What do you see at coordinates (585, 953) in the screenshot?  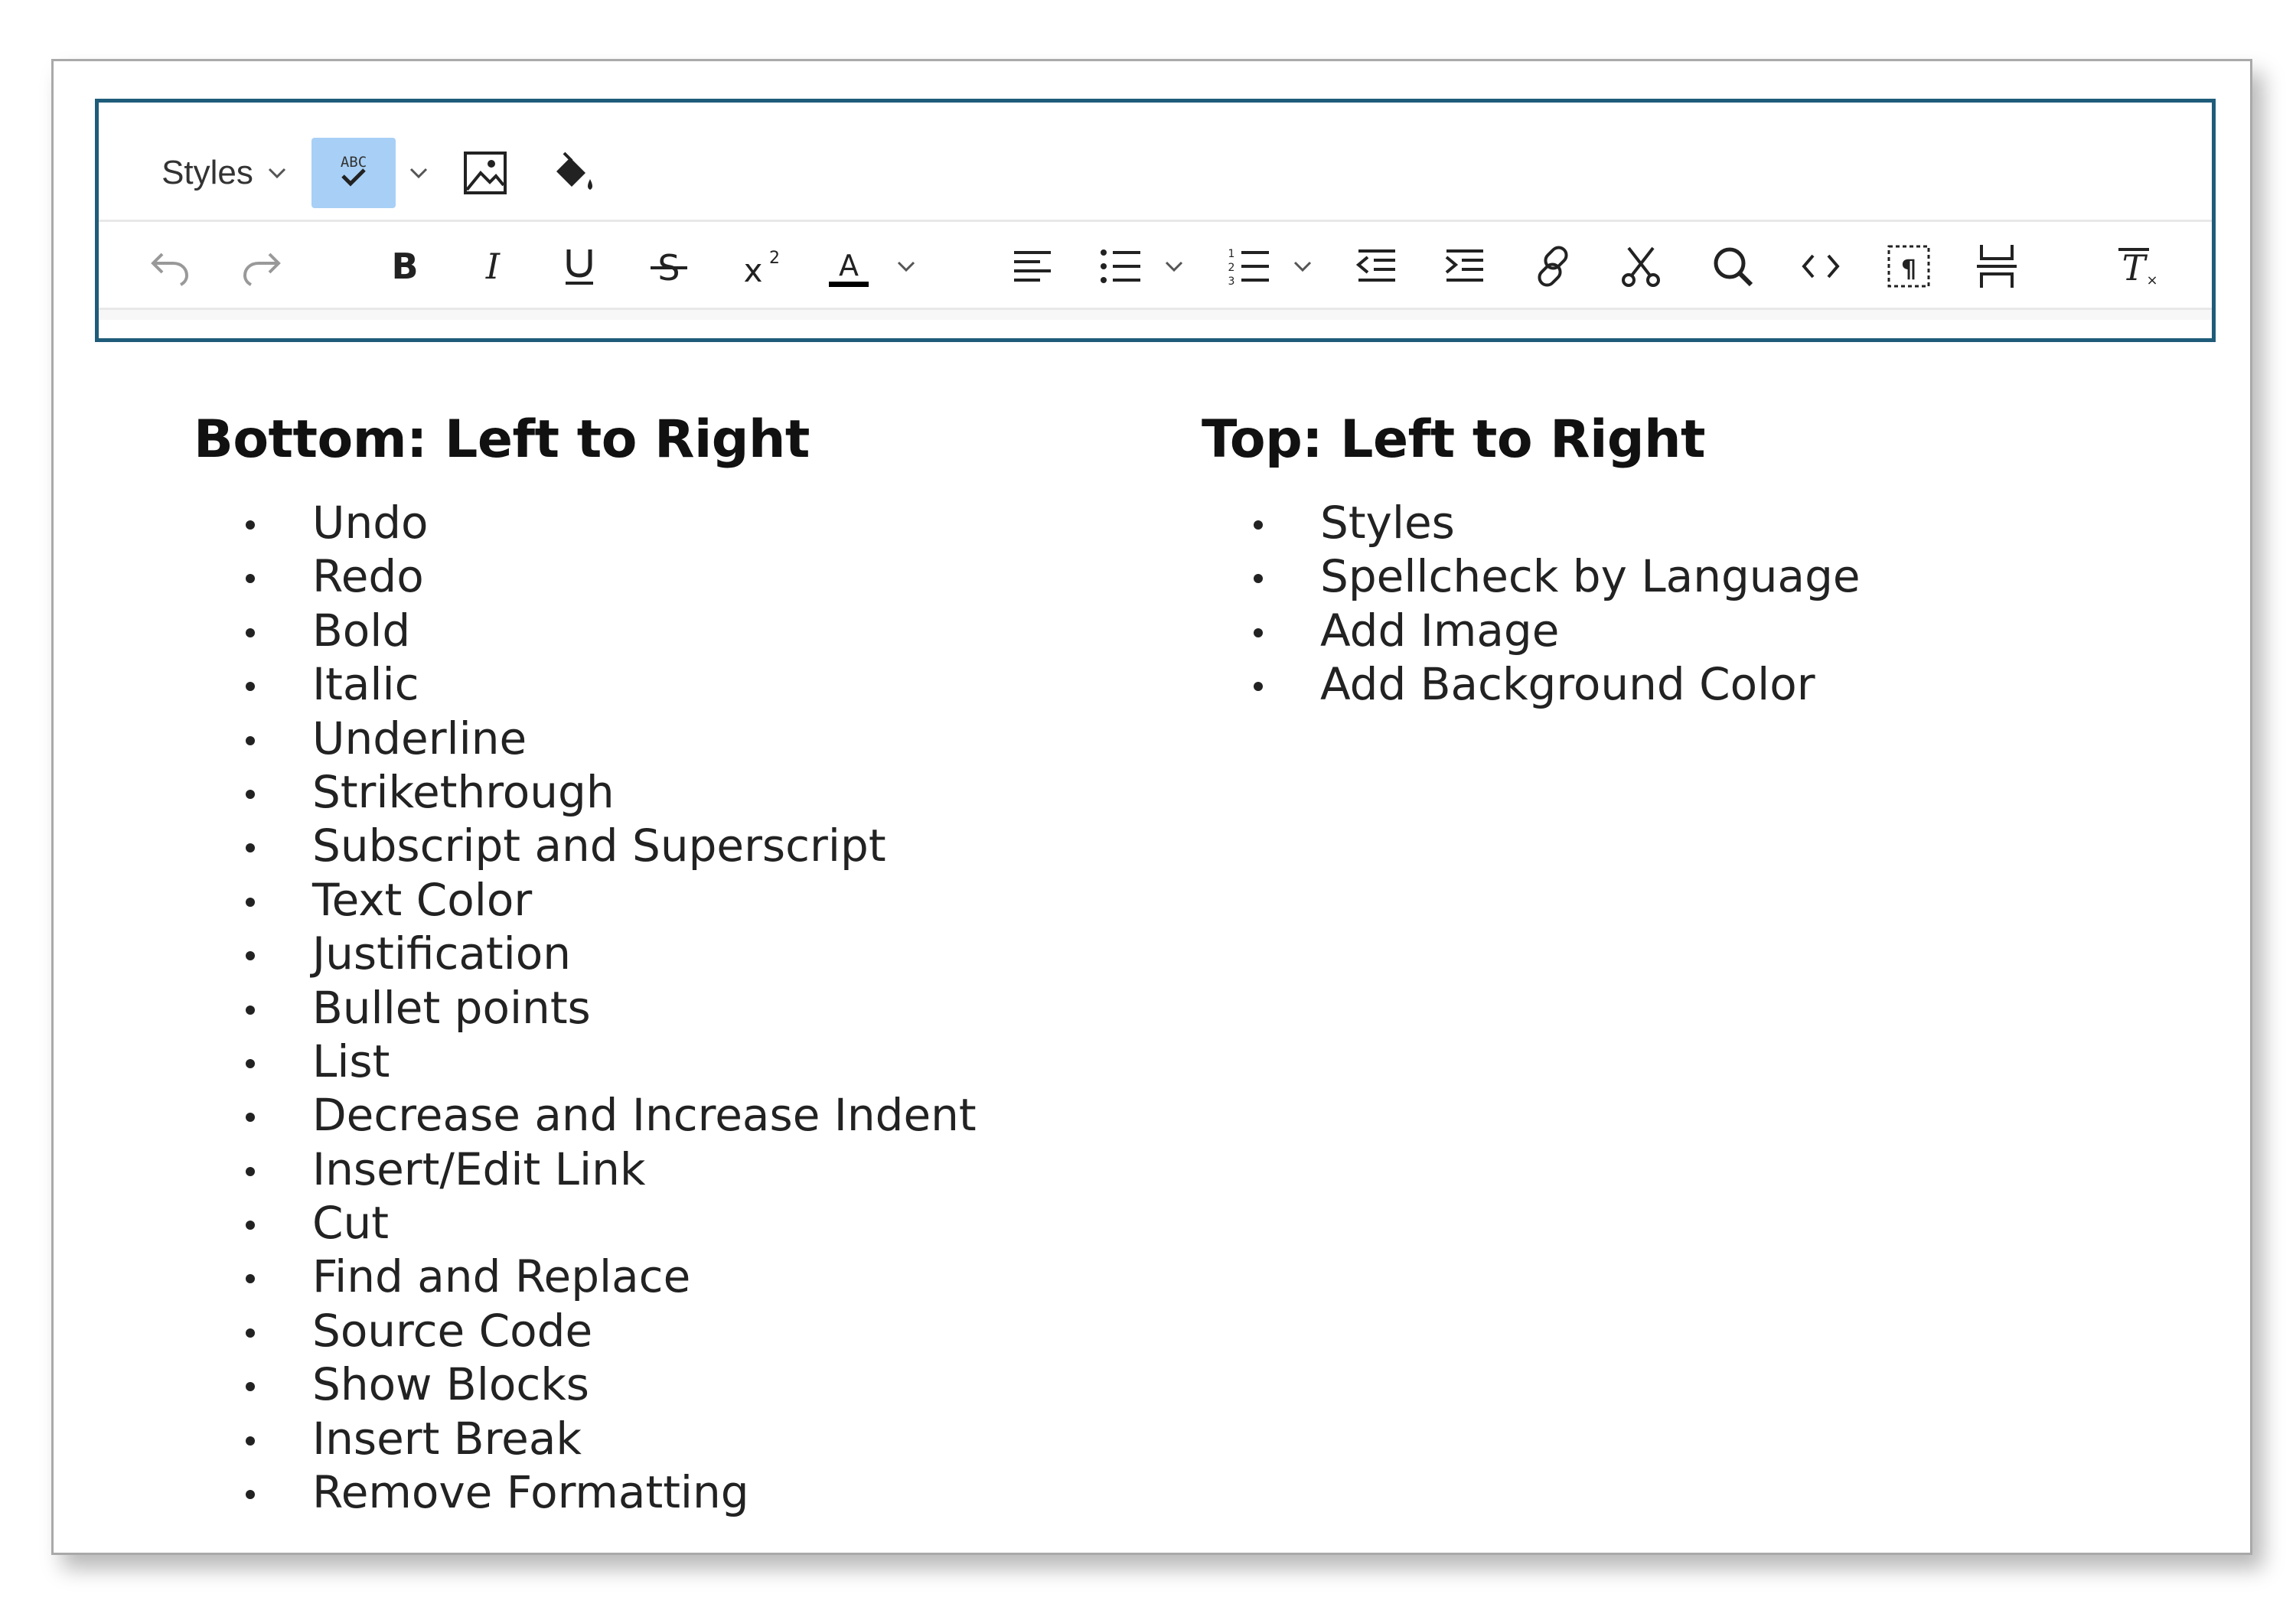 I see `list-item: Justification` at bounding box center [585, 953].